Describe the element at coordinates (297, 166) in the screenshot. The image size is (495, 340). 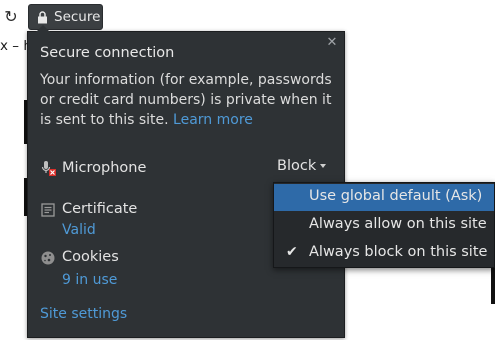
I see `microphone-permission-value: Block` at that location.